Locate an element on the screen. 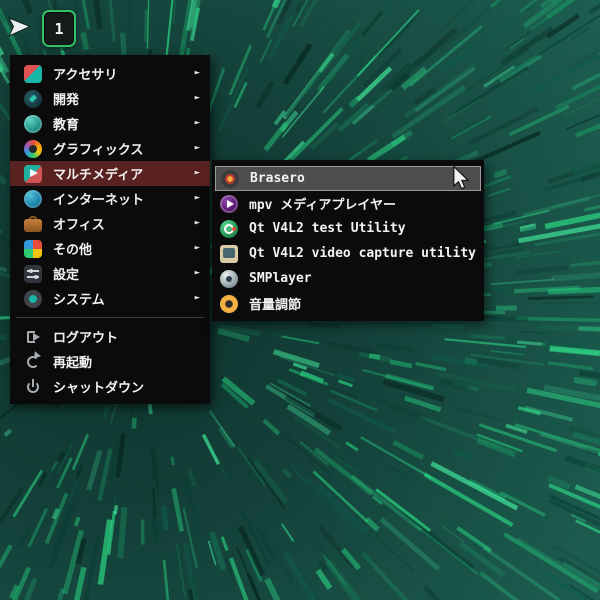  menu-item-education: 教育 ► is located at coordinates (110, 123).